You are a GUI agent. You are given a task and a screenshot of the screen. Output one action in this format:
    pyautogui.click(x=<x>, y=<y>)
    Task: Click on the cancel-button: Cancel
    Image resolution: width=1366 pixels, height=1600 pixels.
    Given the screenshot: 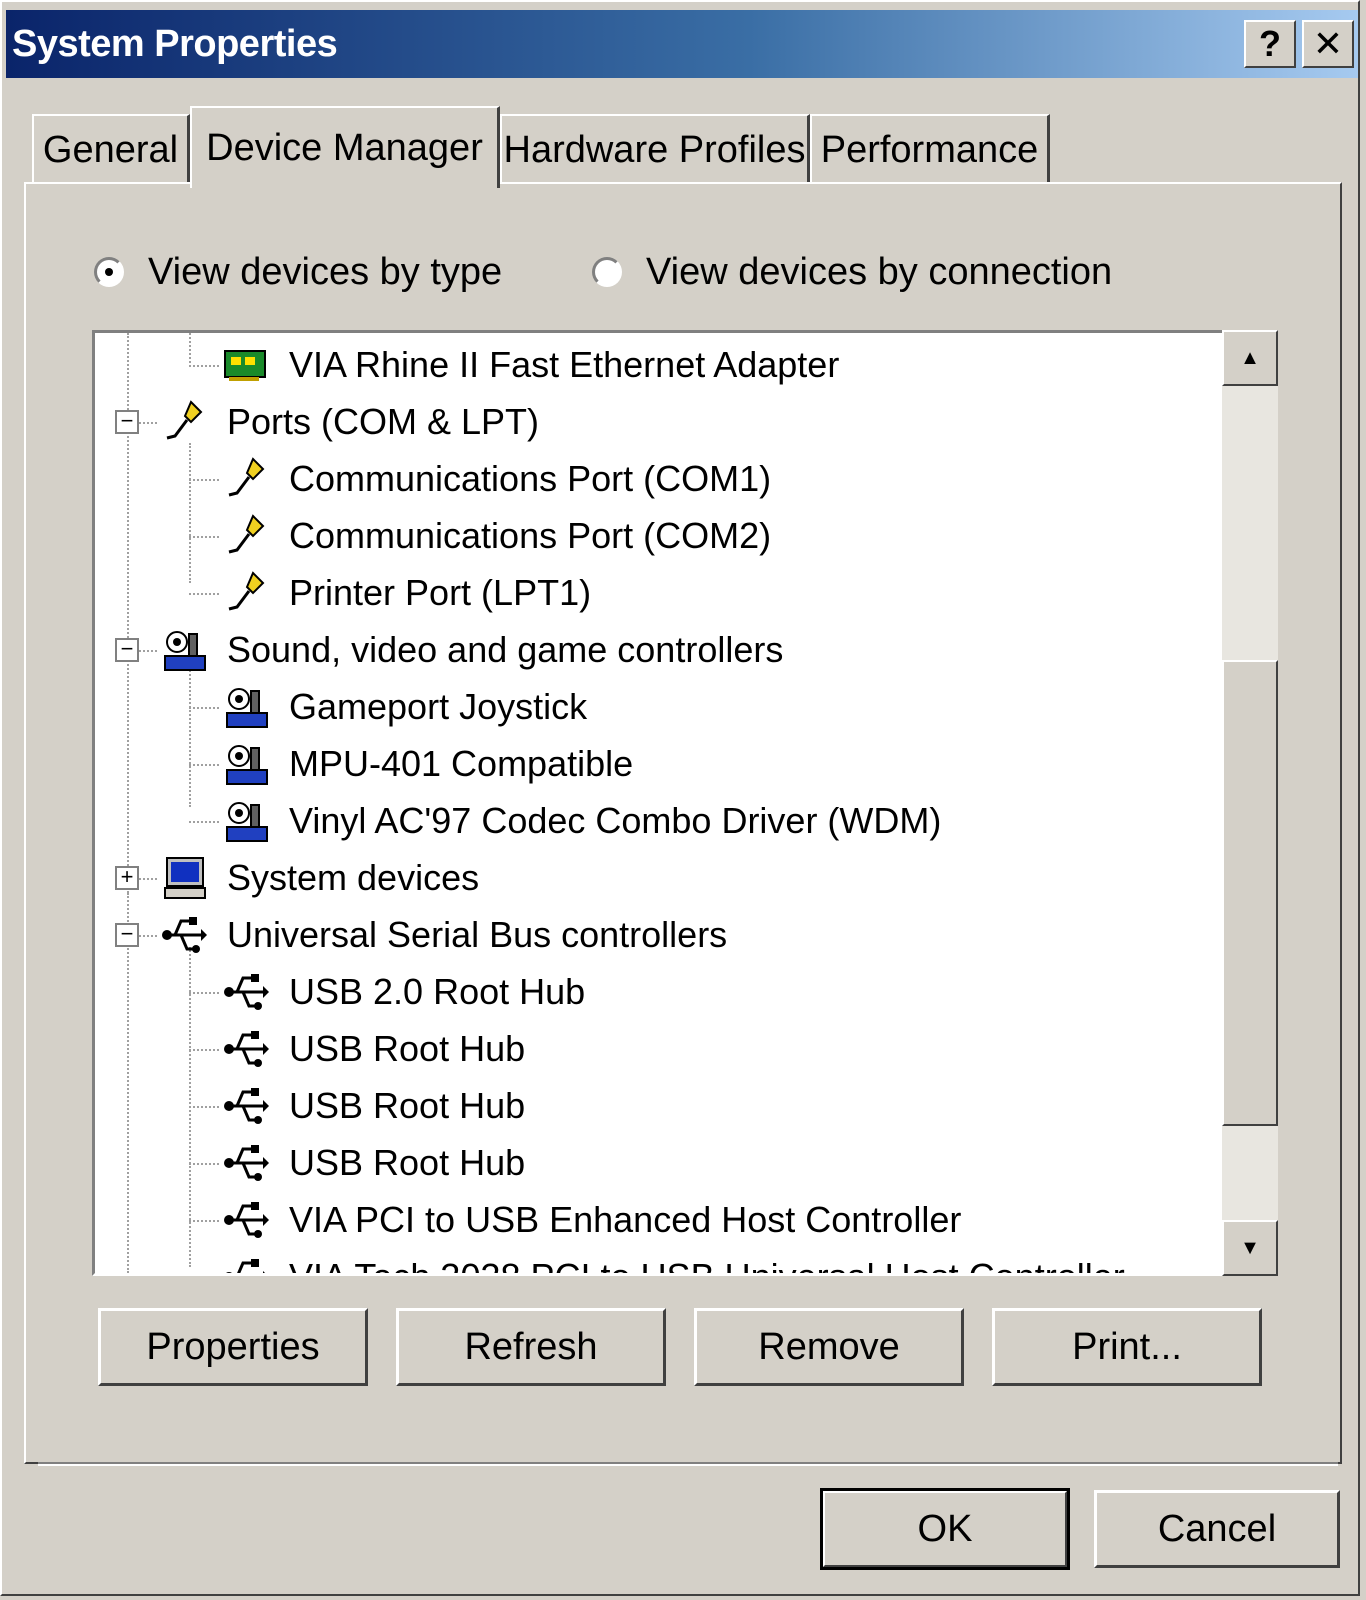 What is the action you would take?
    pyautogui.click(x=1217, y=1529)
    